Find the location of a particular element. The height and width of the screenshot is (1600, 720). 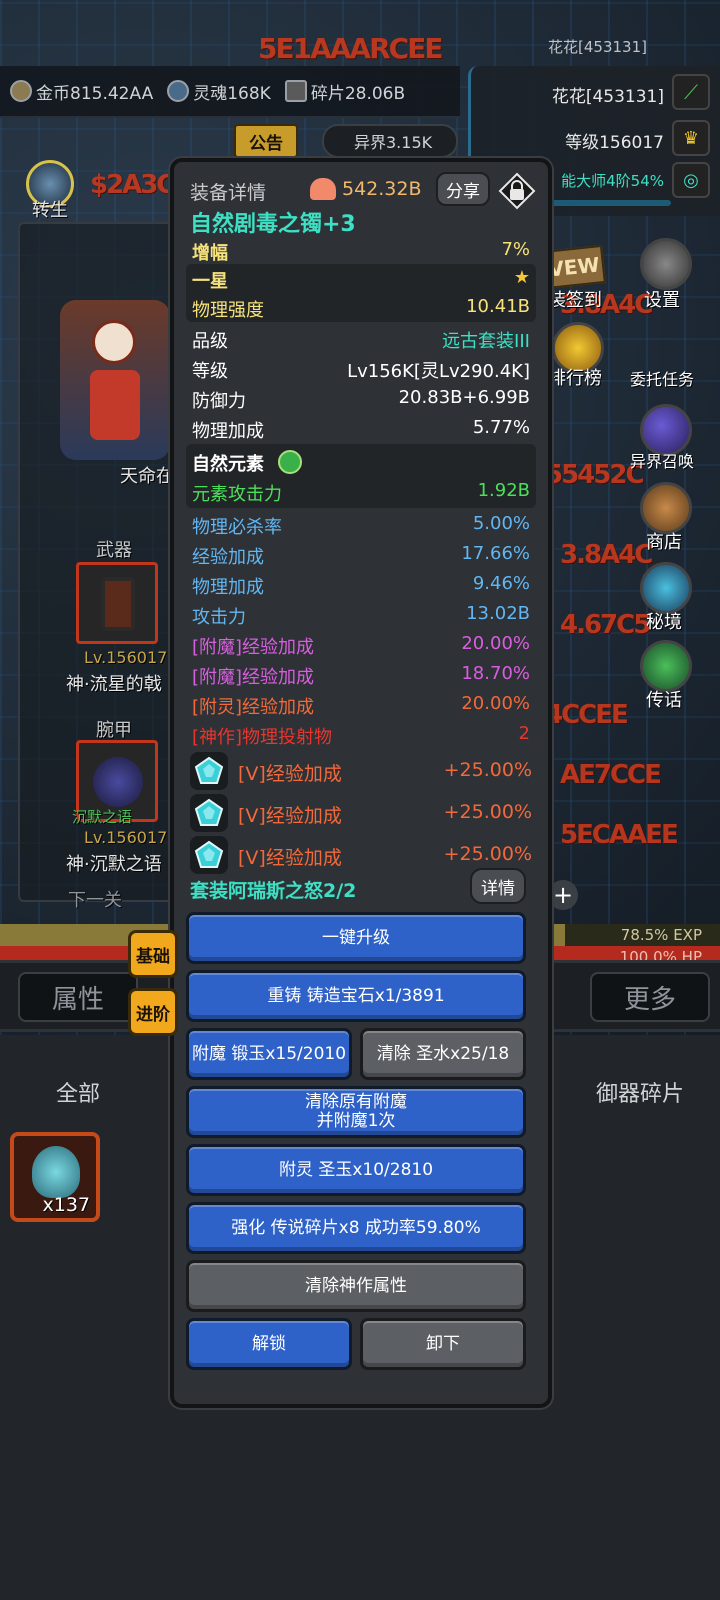

ranking-label: 排行榜 is located at coordinates (575, 377).